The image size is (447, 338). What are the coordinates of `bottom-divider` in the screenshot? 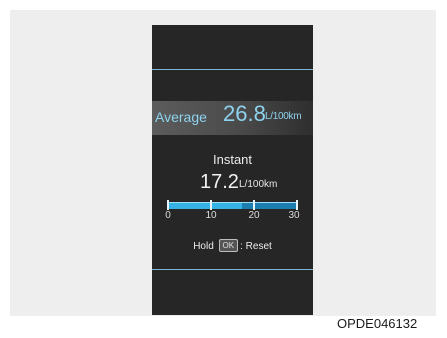 It's located at (232, 269).